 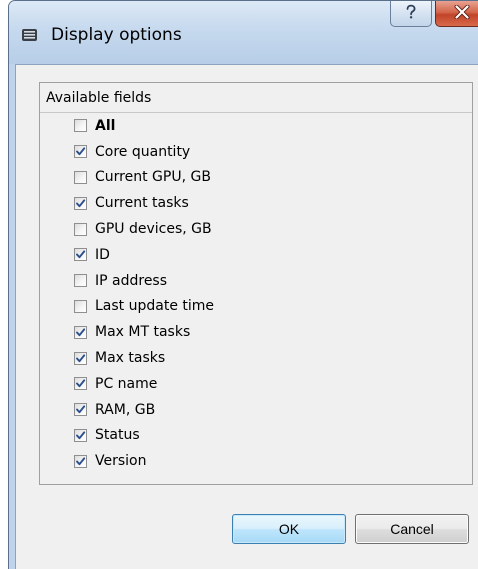 What do you see at coordinates (256, 178) in the screenshot?
I see `field-item: Current GPU, GB` at bounding box center [256, 178].